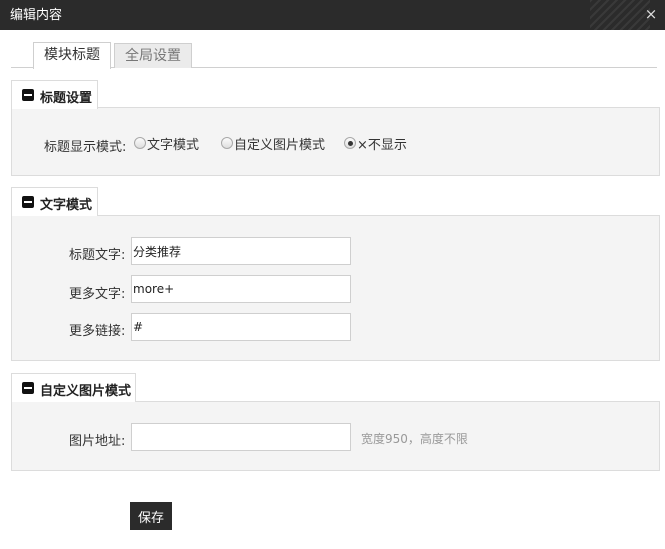 The width and height of the screenshot is (665, 549). Describe the element at coordinates (151, 516) in the screenshot. I see `save-button: 保存` at that location.